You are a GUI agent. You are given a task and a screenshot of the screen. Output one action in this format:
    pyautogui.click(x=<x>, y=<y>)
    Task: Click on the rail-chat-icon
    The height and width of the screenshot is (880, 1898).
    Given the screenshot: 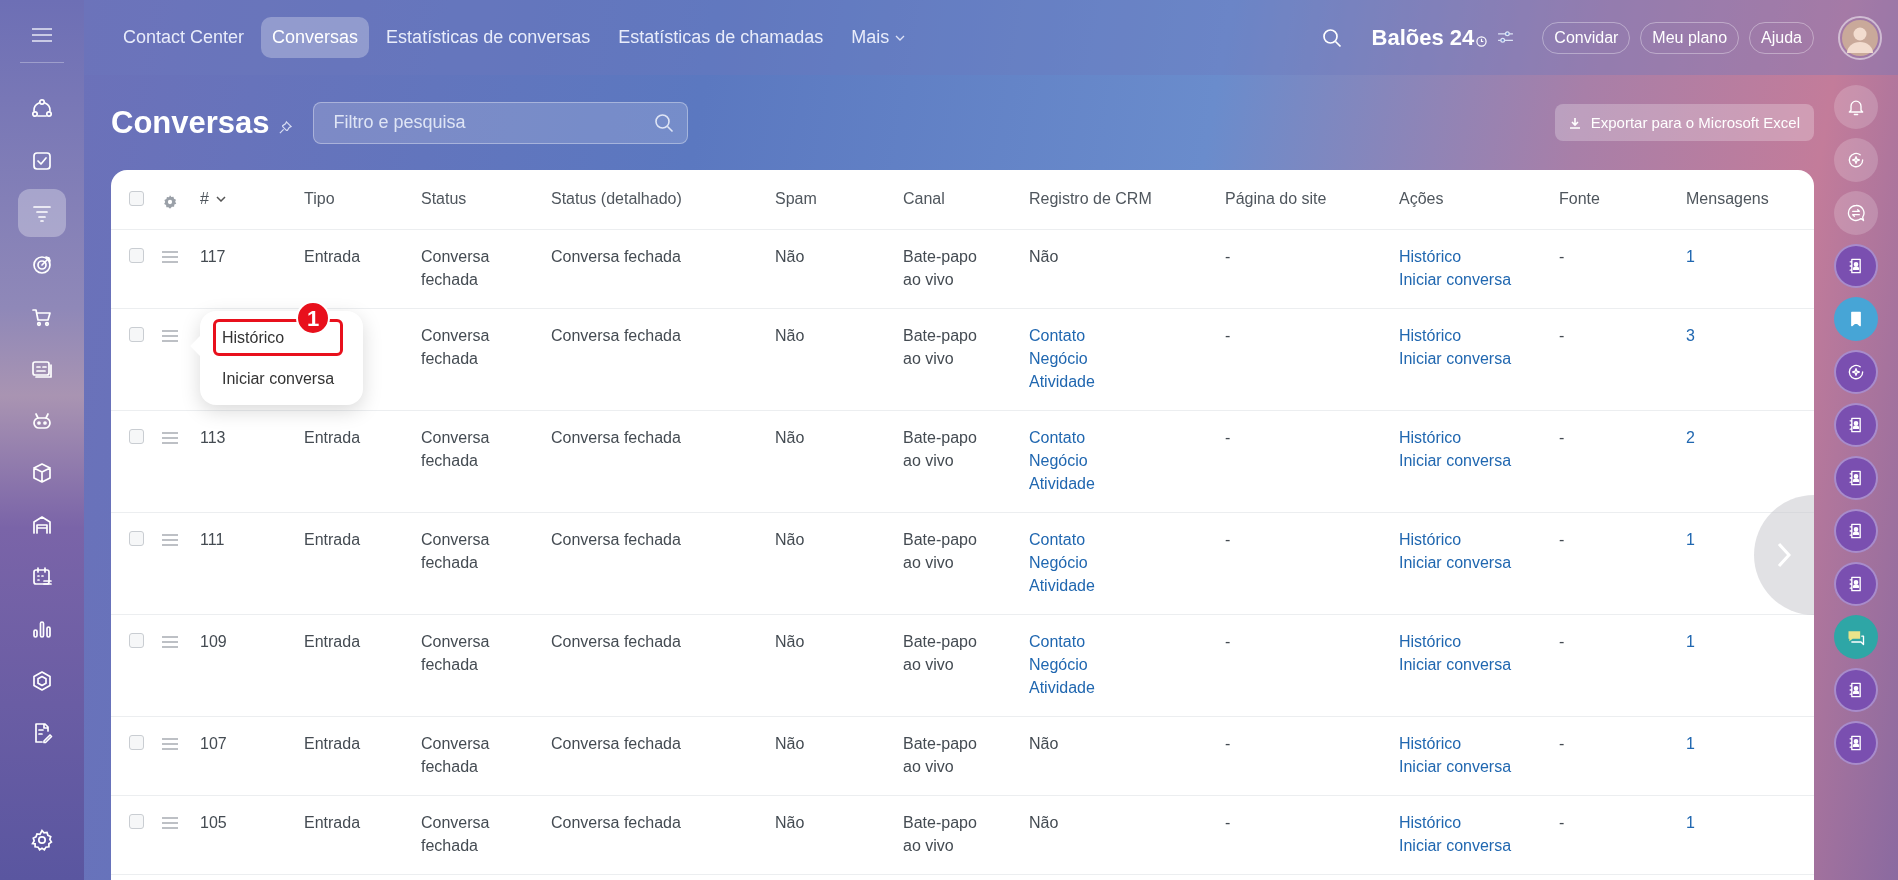 What is the action you would take?
    pyautogui.click(x=1856, y=637)
    